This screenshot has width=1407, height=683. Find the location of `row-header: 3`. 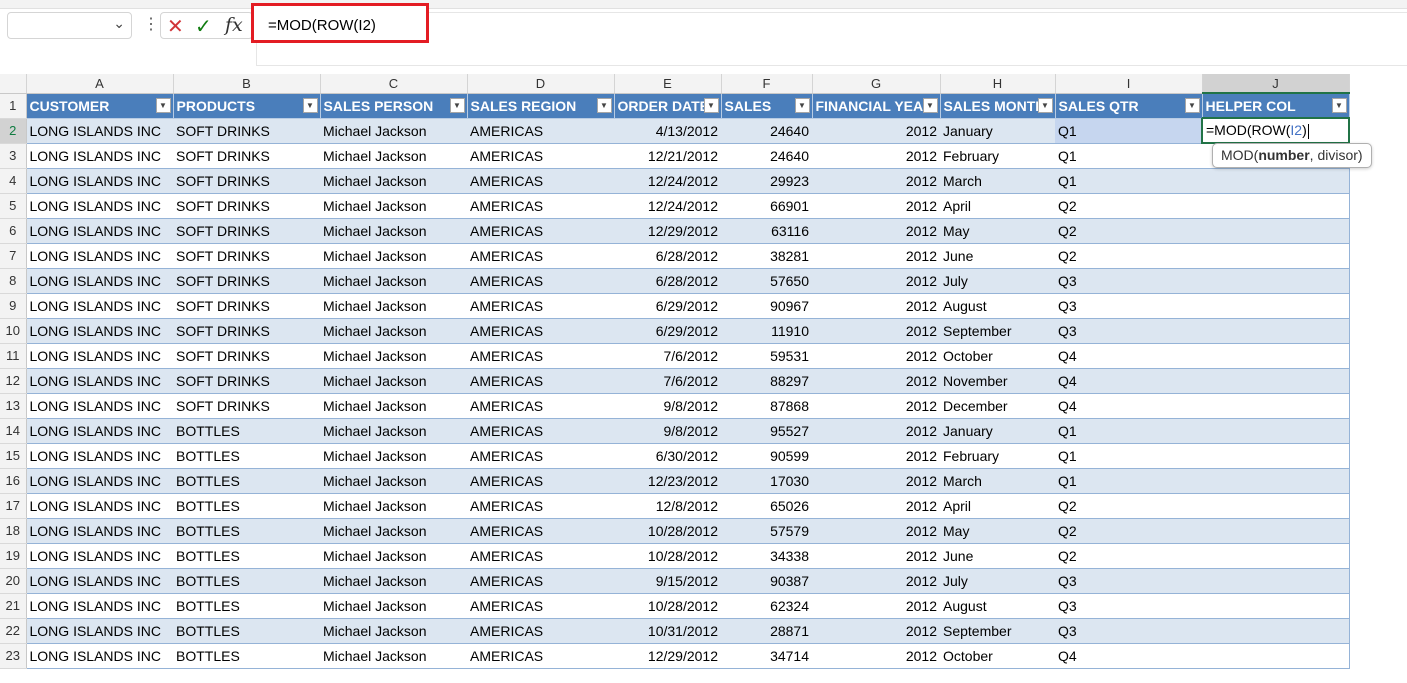

row-header: 3 is located at coordinates (13, 156).